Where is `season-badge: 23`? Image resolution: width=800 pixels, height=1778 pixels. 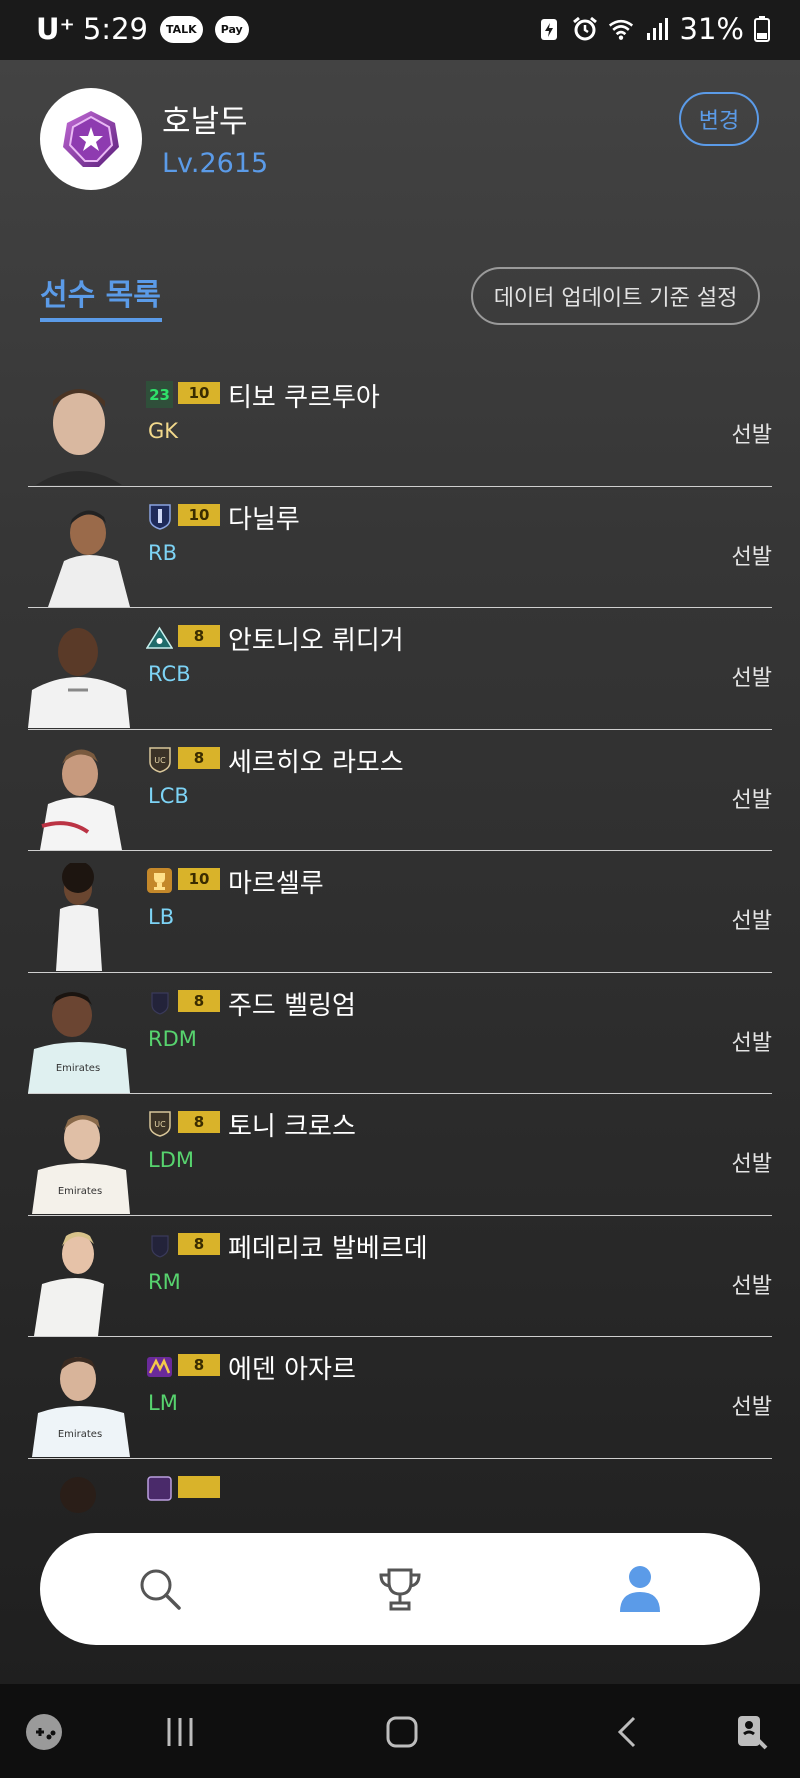 season-badge: 23 is located at coordinates (159, 394).